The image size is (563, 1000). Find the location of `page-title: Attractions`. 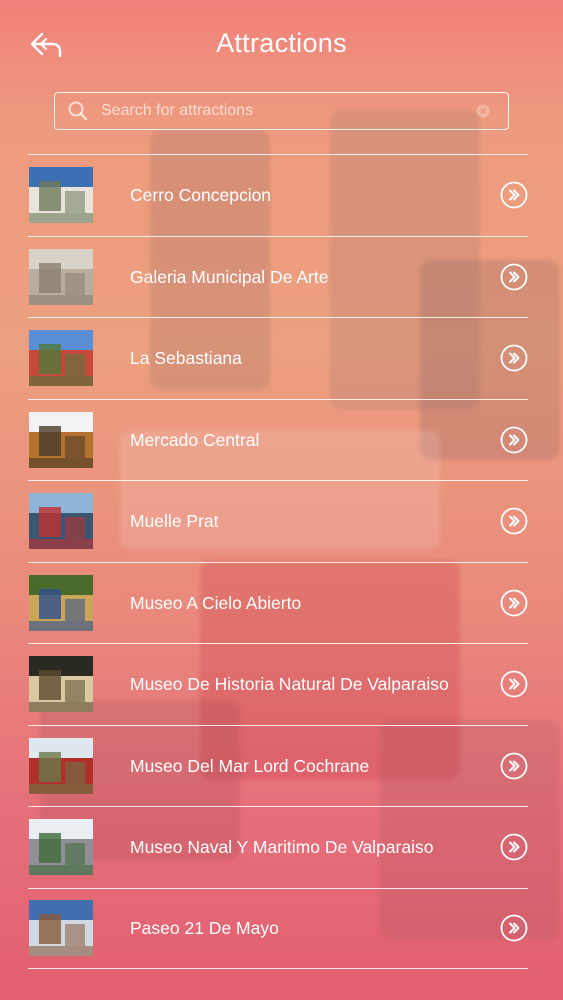

page-title: Attractions is located at coordinates (281, 43).